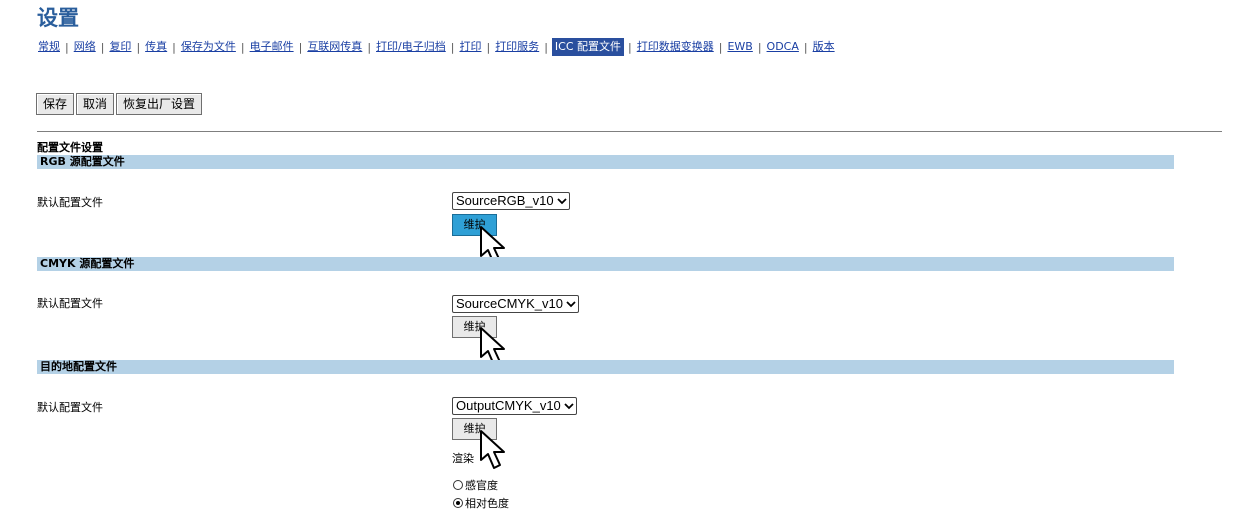 This screenshot has width=1242, height=511. Describe the element at coordinates (411, 47) in the screenshot. I see `tab-print-e-filing: 打印/电子归档` at that location.